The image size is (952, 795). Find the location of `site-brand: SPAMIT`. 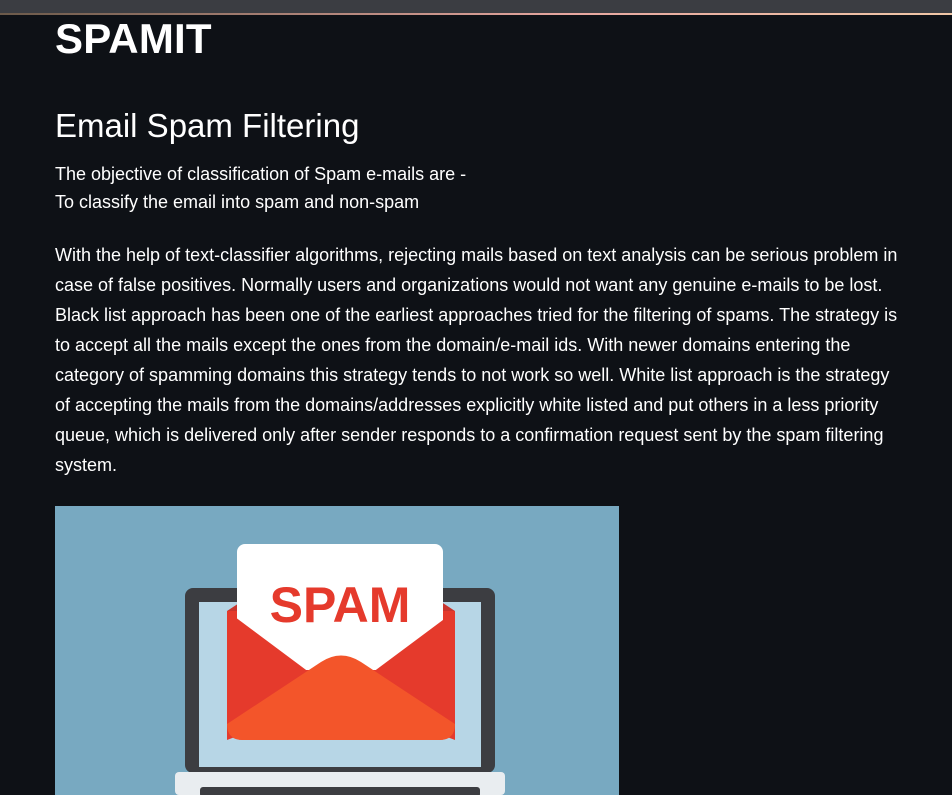

site-brand: SPAMIT is located at coordinates (133, 38).